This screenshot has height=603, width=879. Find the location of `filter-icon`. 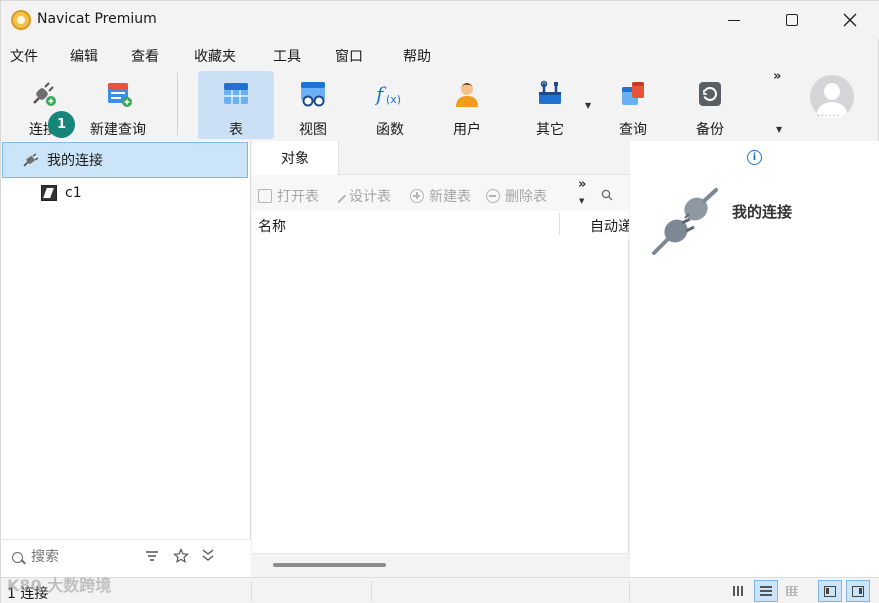

filter-icon is located at coordinates (152, 556).